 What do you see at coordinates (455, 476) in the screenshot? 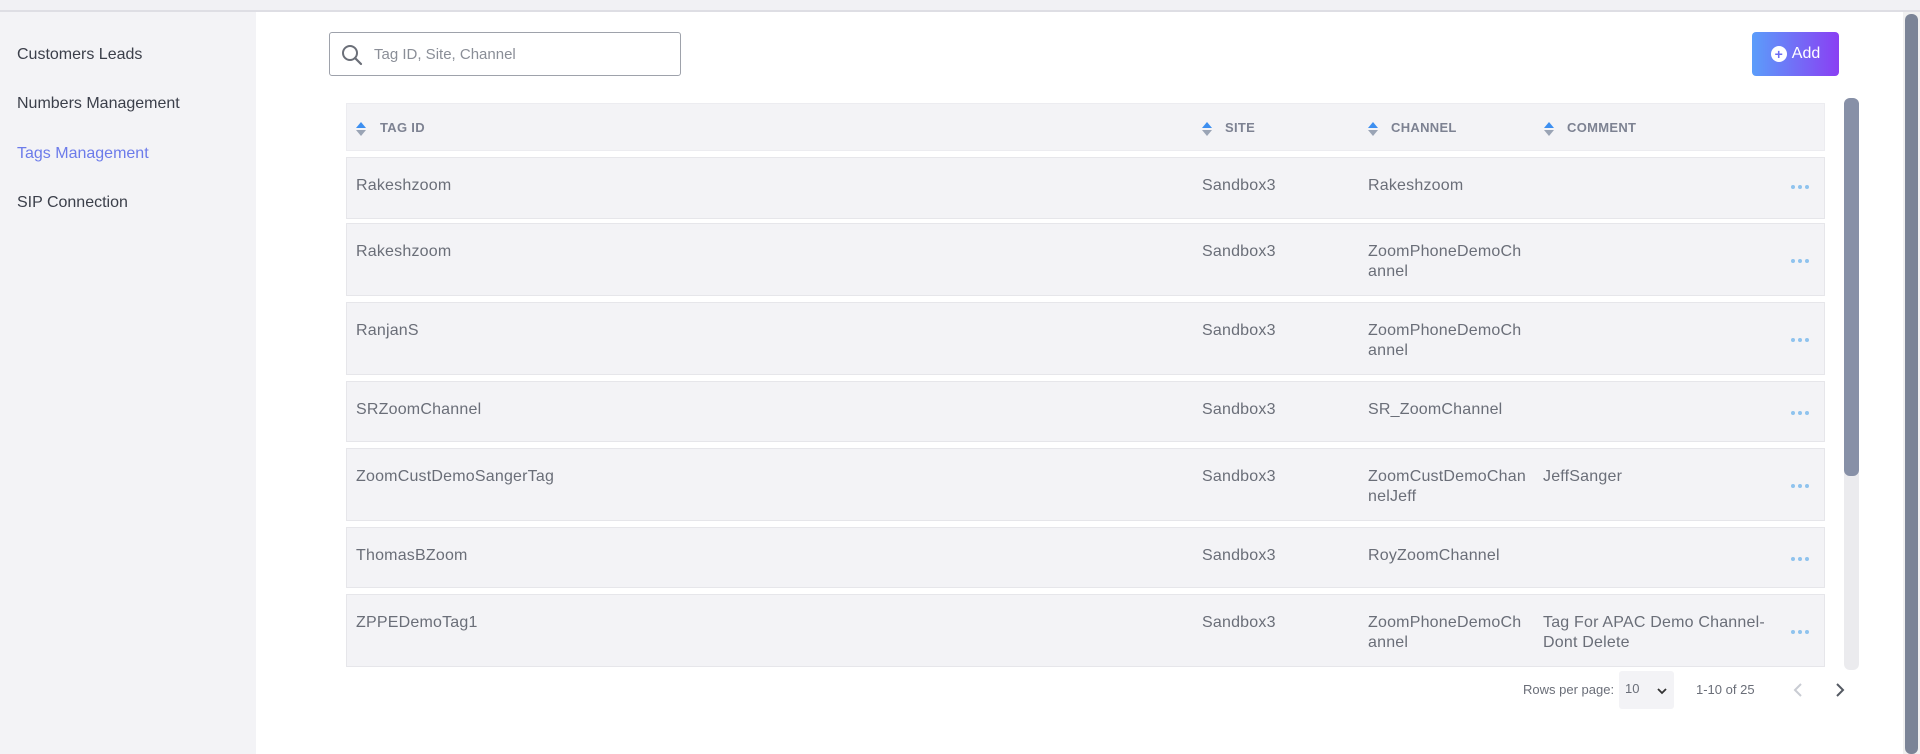
I see `cell-tag-id: ZoomCustDemoSangerTag` at bounding box center [455, 476].